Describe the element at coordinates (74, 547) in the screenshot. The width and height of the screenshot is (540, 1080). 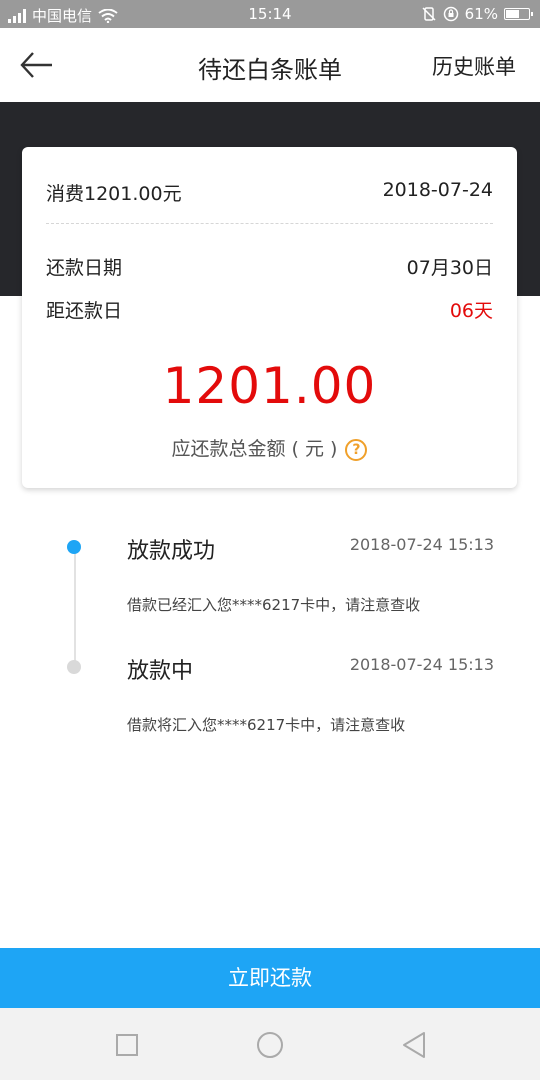
I see `timeline-dot-active` at that location.